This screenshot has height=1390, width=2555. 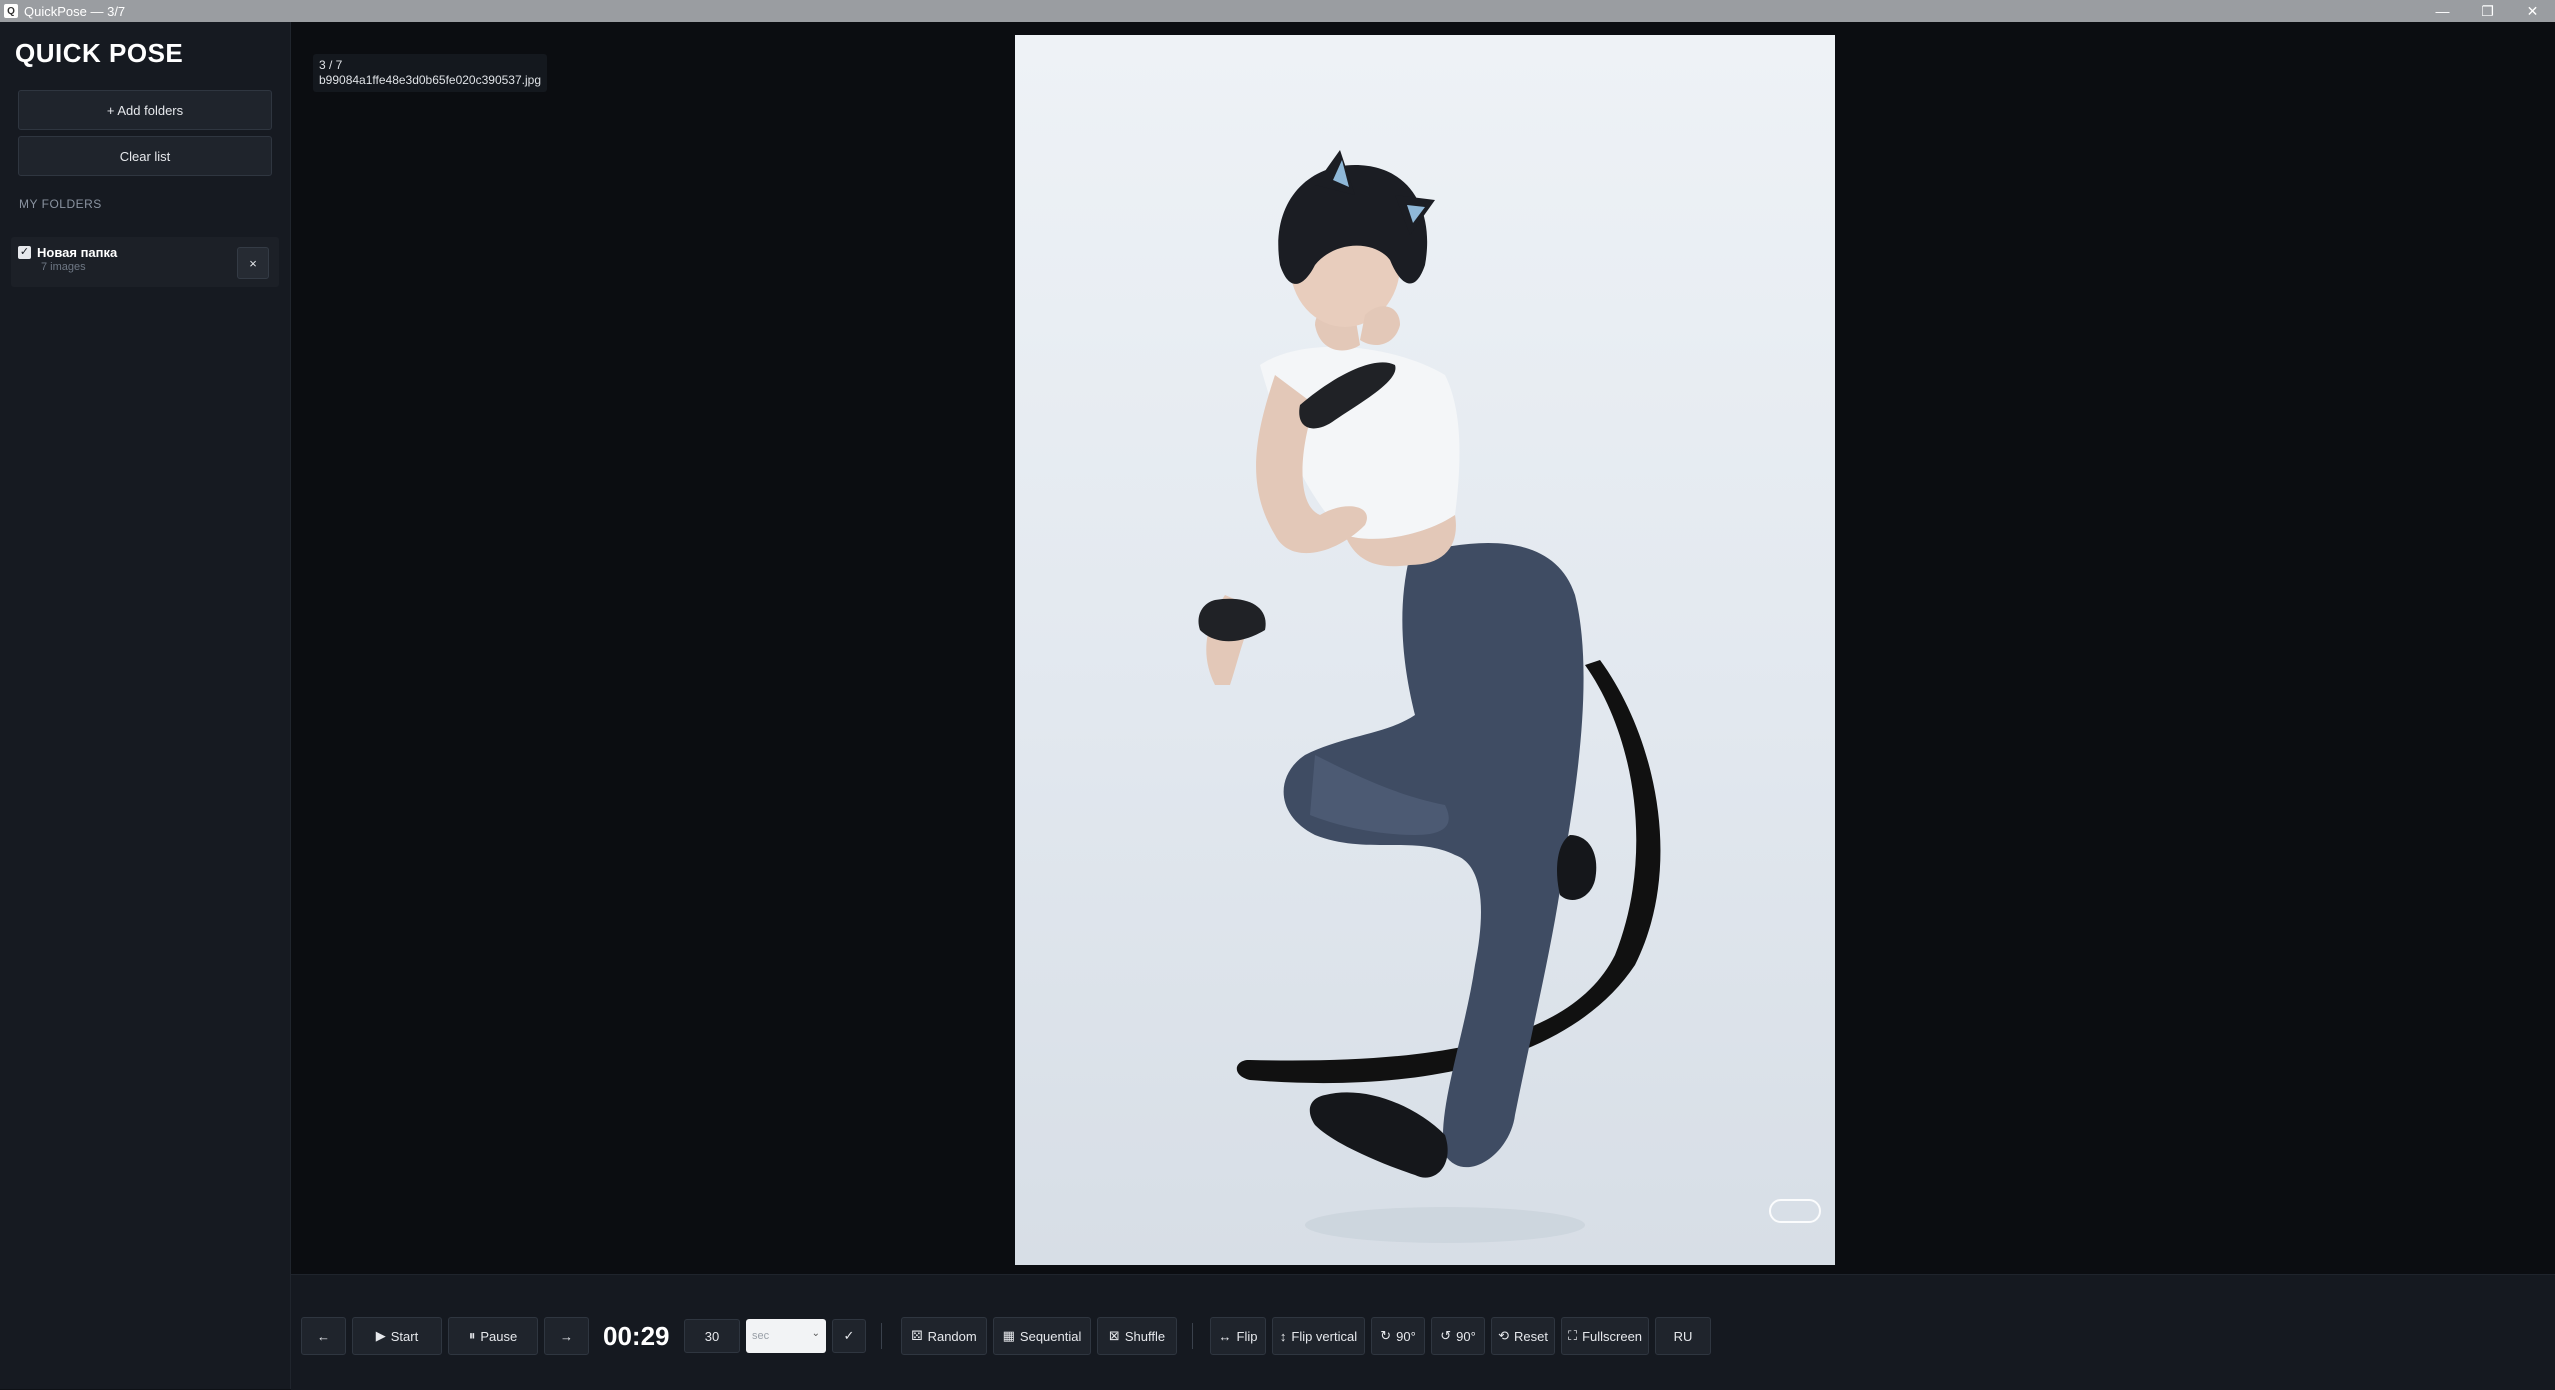 What do you see at coordinates (1008, 1335) in the screenshot?
I see `grid-icon: ▦` at bounding box center [1008, 1335].